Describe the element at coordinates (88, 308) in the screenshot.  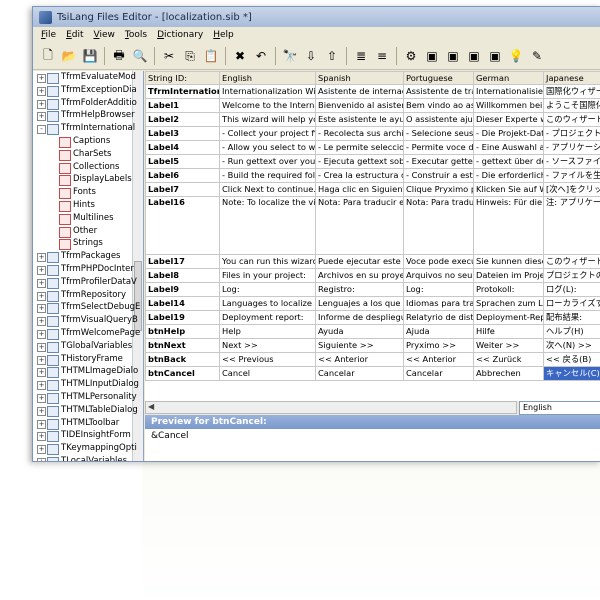
I see `tree-node: + TfrmSelectDebugE` at that location.